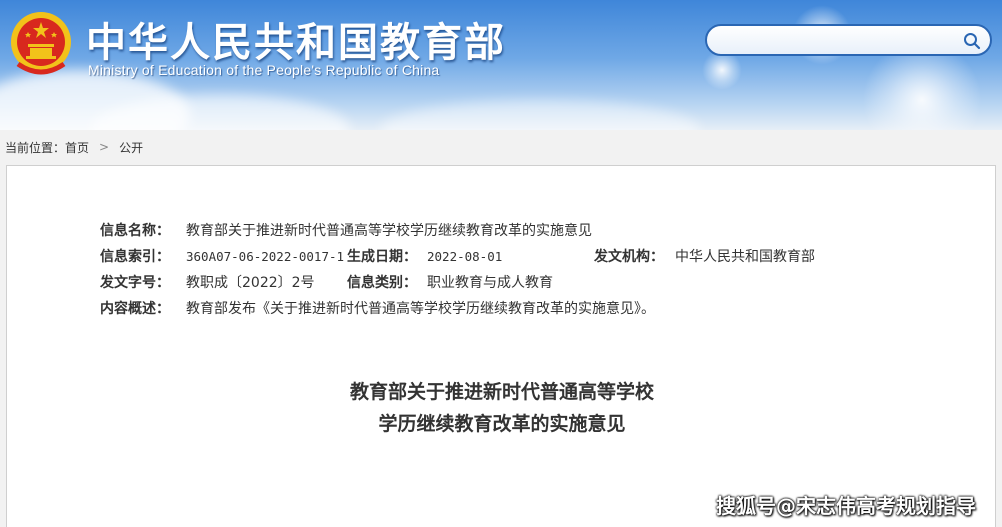  I want to click on dandelion-decoration, so click(722, 70).